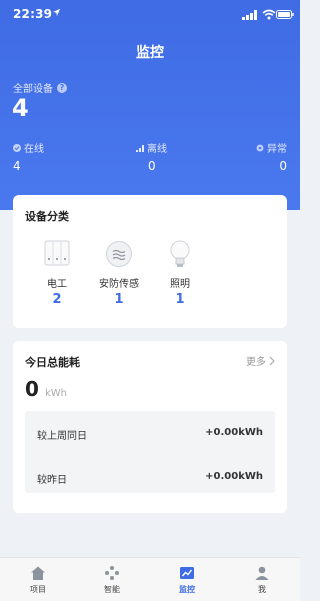  Describe the element at coordinates (150, 15) in the screenshot. I see `status-bar: 22:39` at that location.